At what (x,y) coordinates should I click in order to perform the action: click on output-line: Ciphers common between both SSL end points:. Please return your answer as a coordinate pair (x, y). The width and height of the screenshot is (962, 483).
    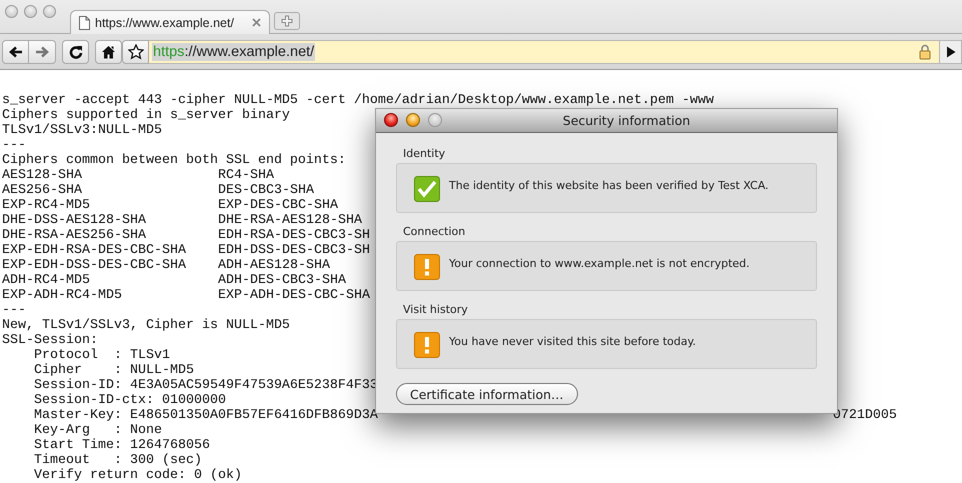
    Looking at the image, I should click on (174, 160).